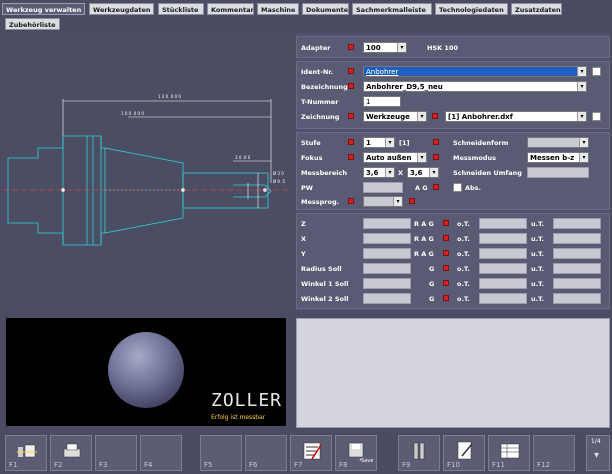 The height and width of the screenshot is (474, 612). Describe the element at coordinates (32, 24) in the screenshot. I see `tab-zubehoerliste: Zubehörliste` at that location.